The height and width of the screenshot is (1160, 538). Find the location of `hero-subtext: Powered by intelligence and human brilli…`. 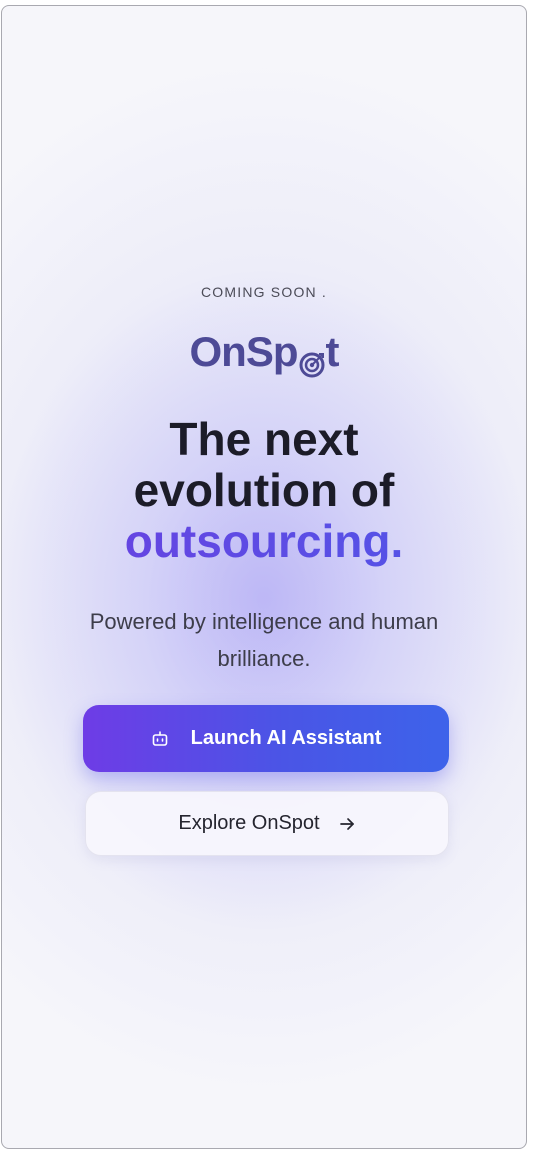

hero-subtext: Powered by intelligence and human brilli… is located at coordinates (264, 640).